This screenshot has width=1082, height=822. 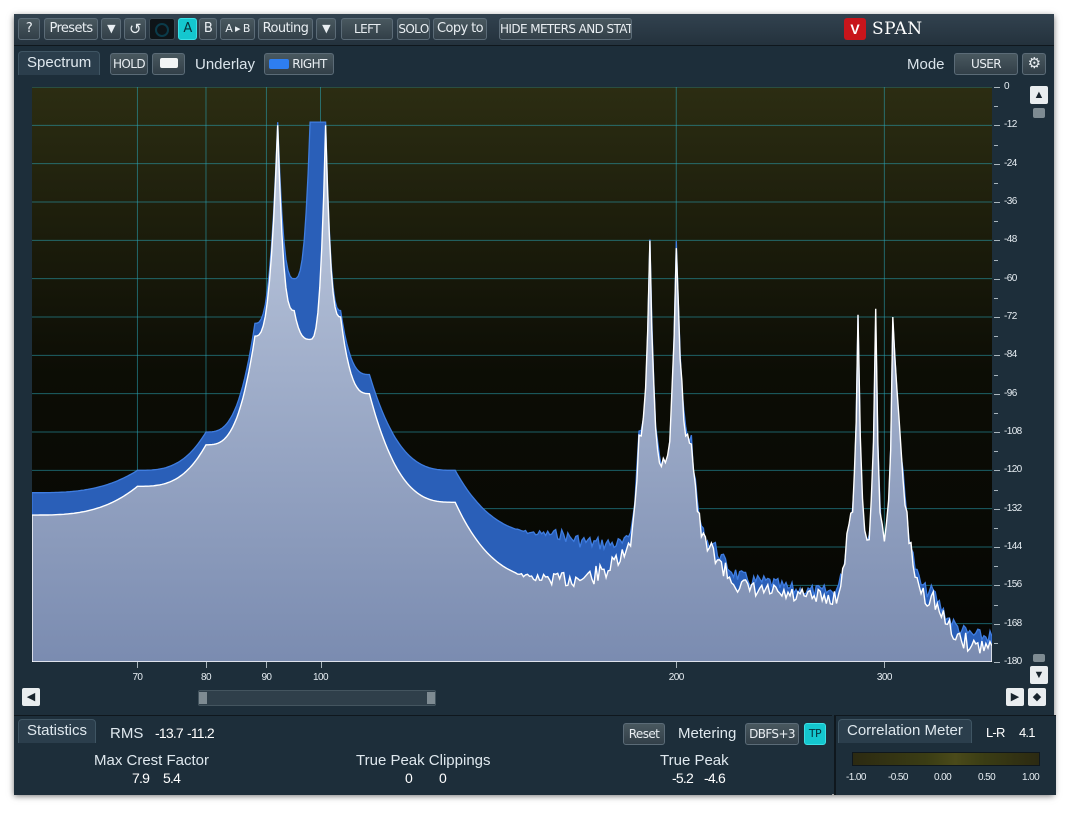 What do you see at coordinates (237, 29) in the screenshot?
I see `copy-a-to-b-button: A ▸ B` at bounding box center [237, 29].